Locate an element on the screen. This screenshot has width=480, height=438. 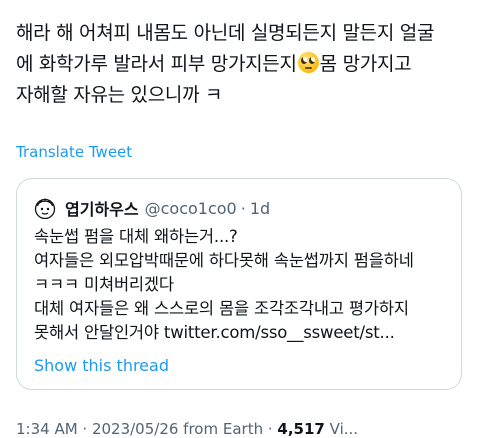
avatar is located at coordinates (45, 208).